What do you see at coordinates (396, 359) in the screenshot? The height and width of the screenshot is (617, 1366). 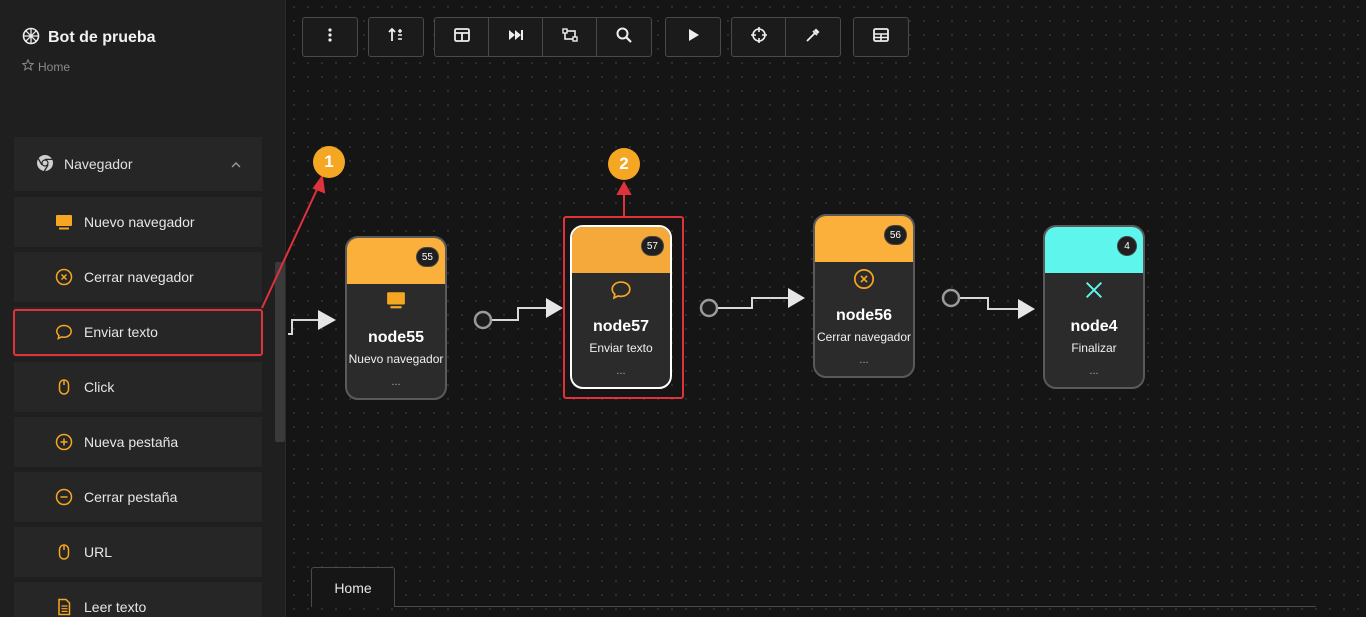 I see `node-description: Nuevo navegador` at bounding box center [396, 359].